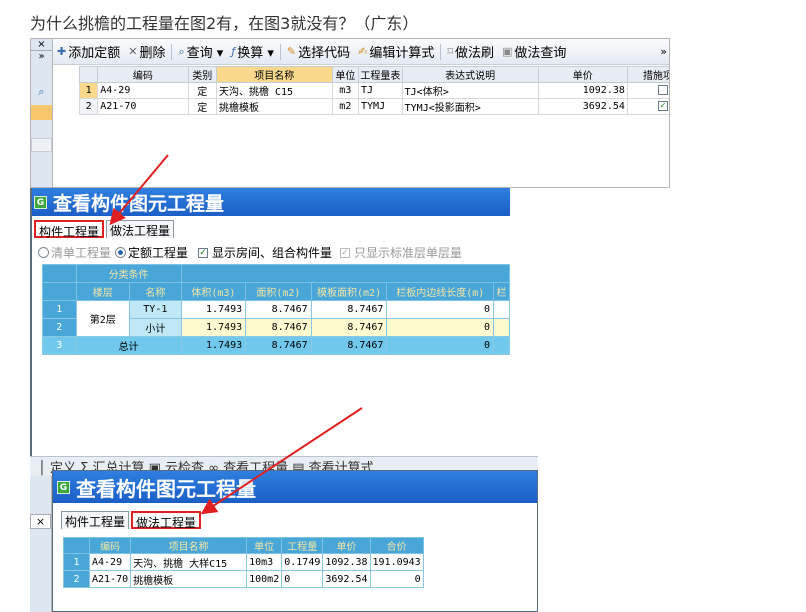 This screenshot has width=806, height=612. What do you see at coordinates (203, 252) in the screenshot?
I see `show-room-checkbox: ✓` at bounding box center [203, 252].